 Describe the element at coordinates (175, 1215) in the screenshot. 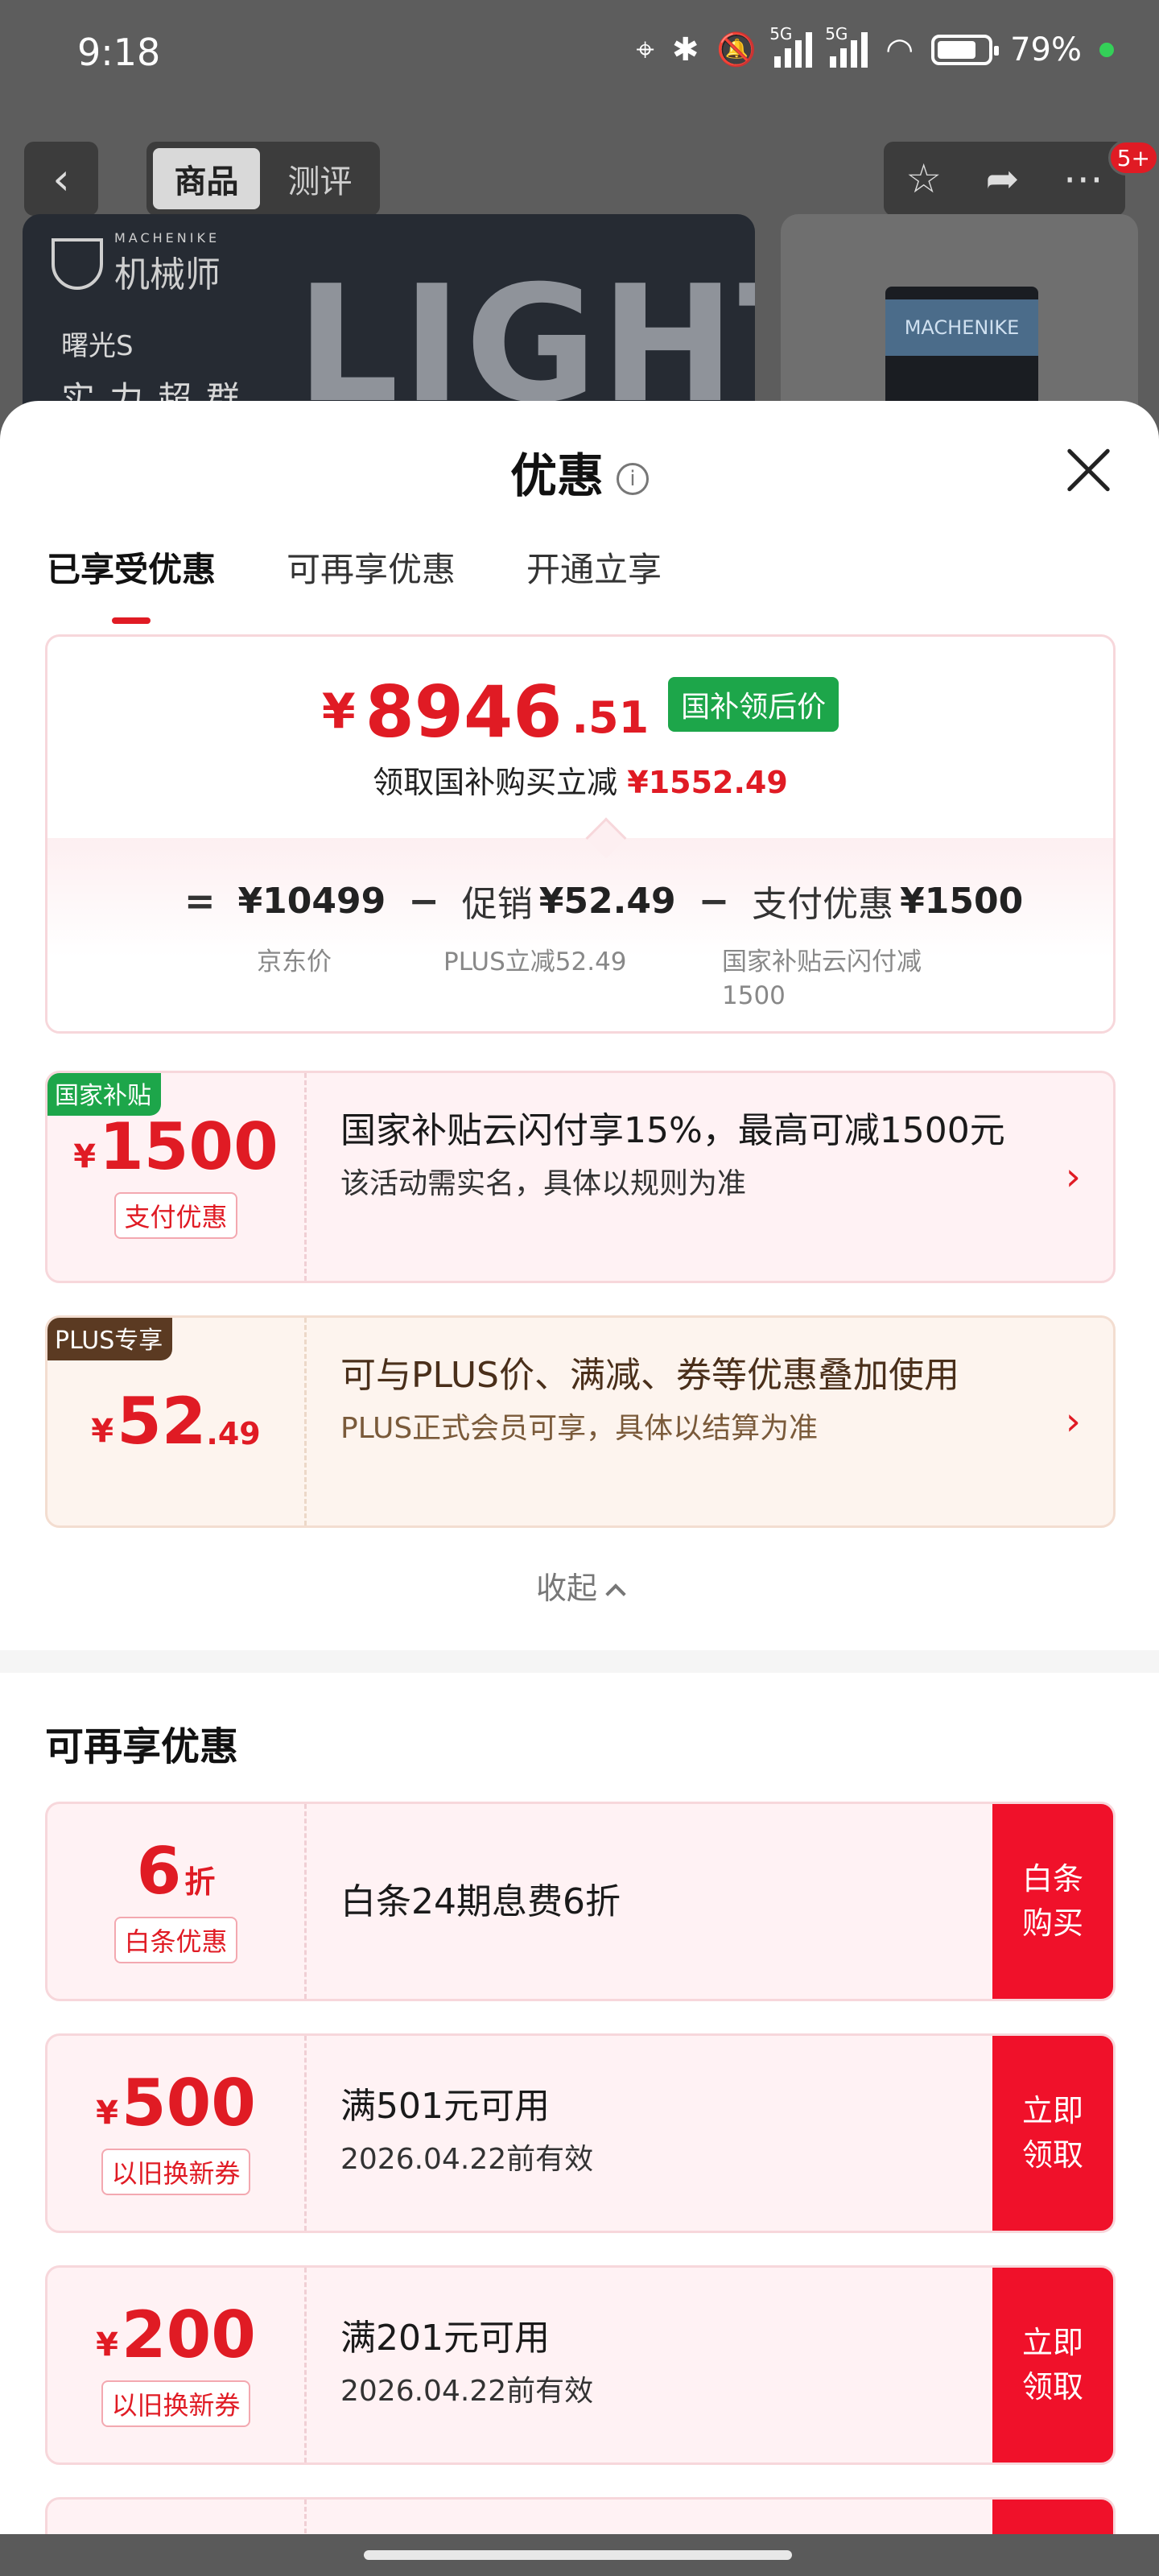

I see `coupon-type-label: 支付优惠` at that location.